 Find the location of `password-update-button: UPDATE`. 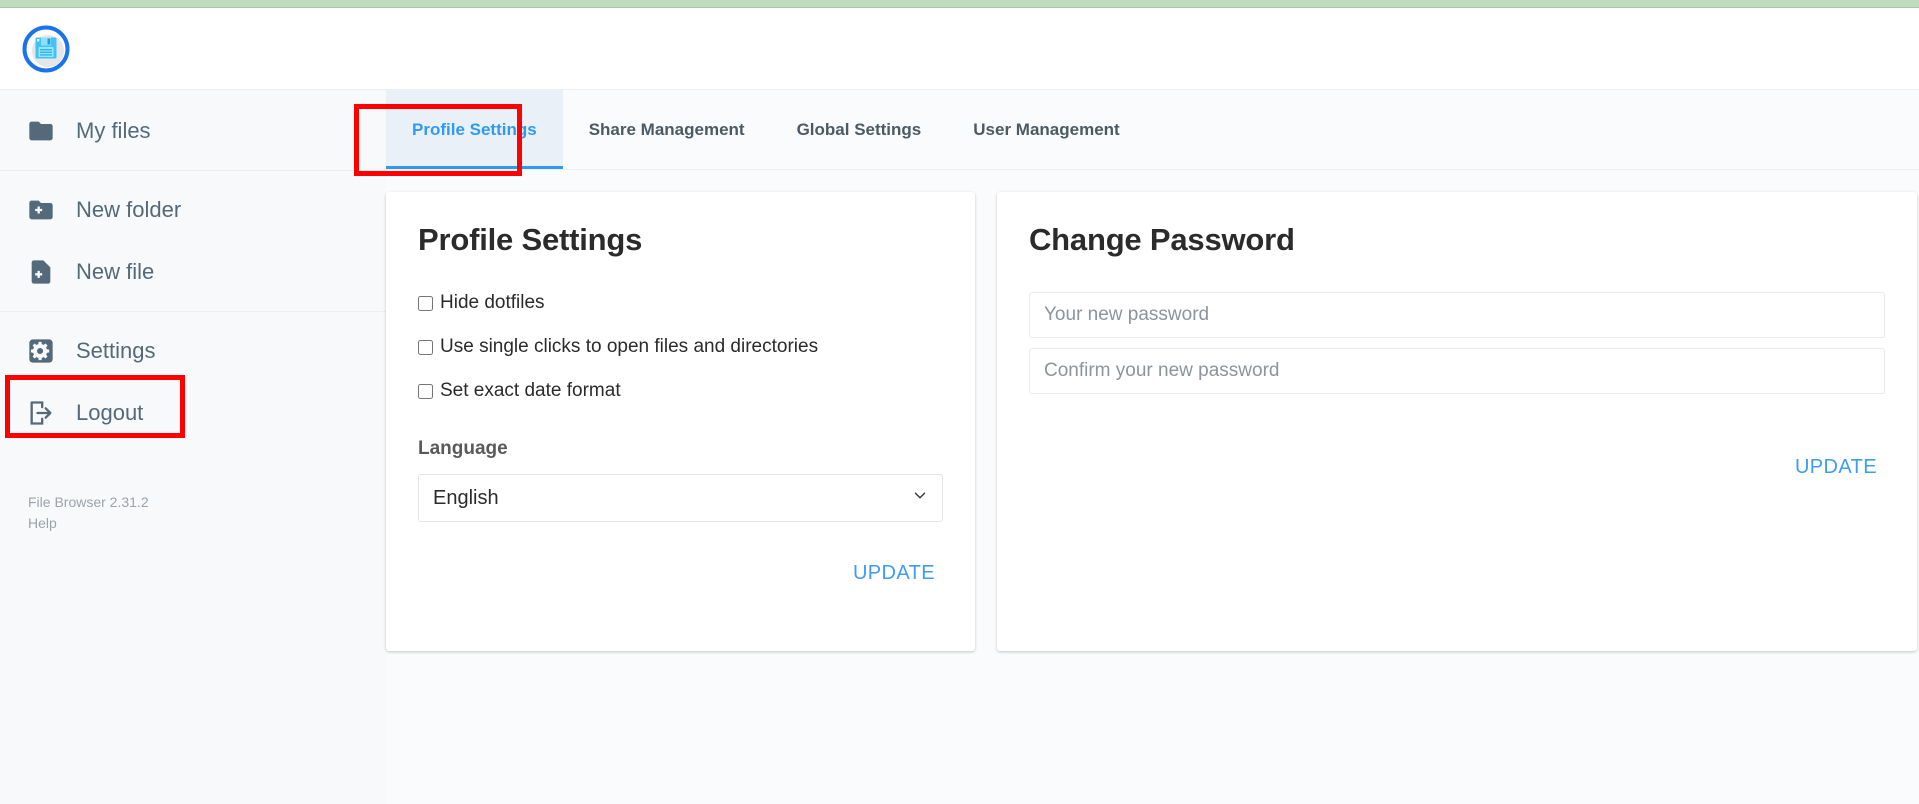

password-update-button: UPDATE is located at coordinates (1836, 467).